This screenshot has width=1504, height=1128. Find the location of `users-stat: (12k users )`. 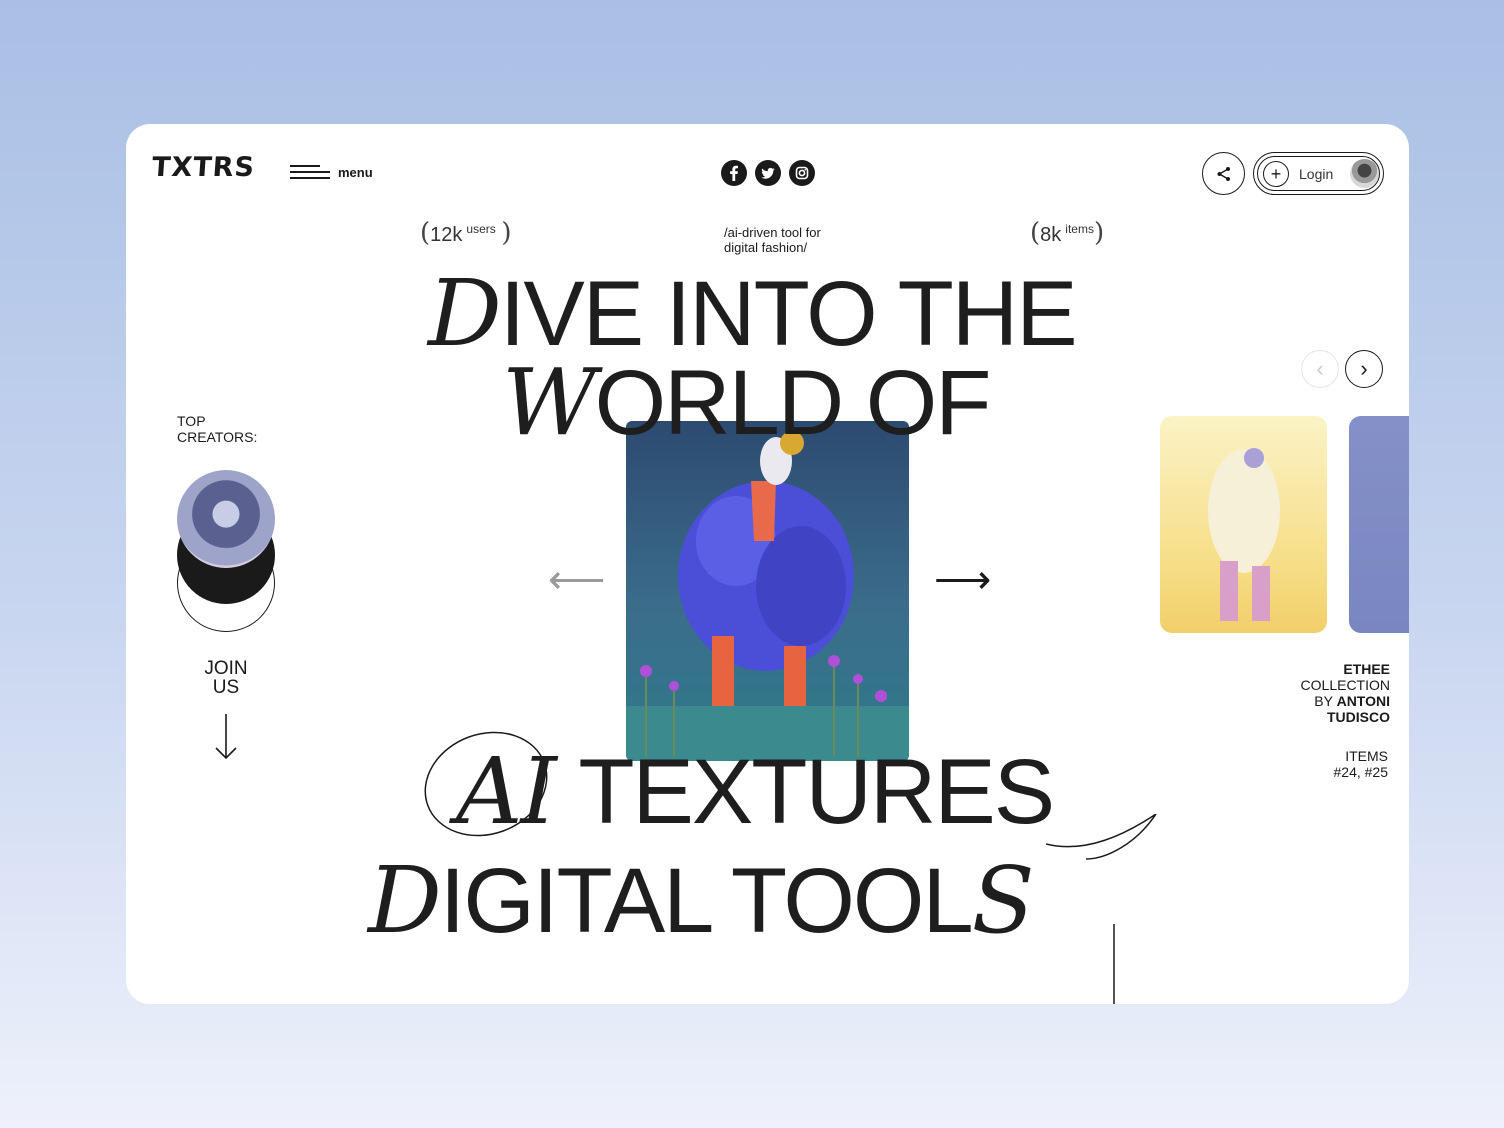

users-stat: (12k users ) is located at coordinates (466, 233).